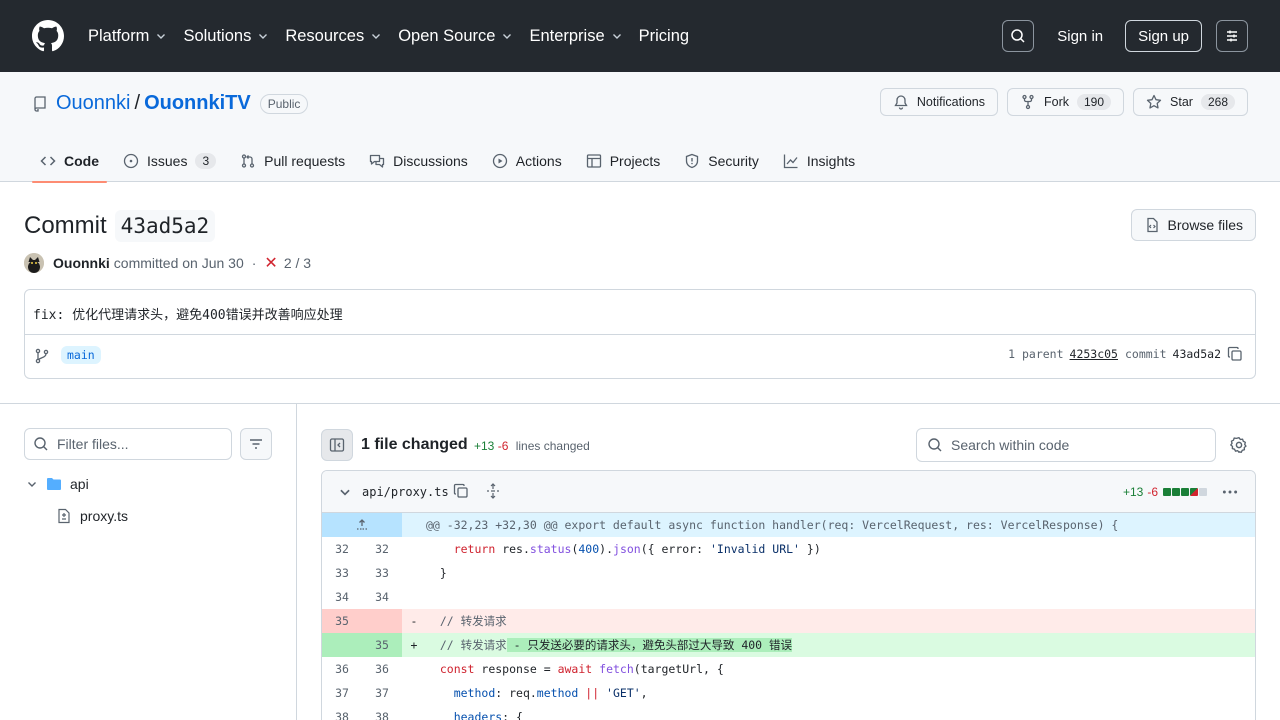  Describe the element at coordinates (788, 693) in the screenshot. I see `diff-line: 37 37 method: req.method || 'GET',` at that location.